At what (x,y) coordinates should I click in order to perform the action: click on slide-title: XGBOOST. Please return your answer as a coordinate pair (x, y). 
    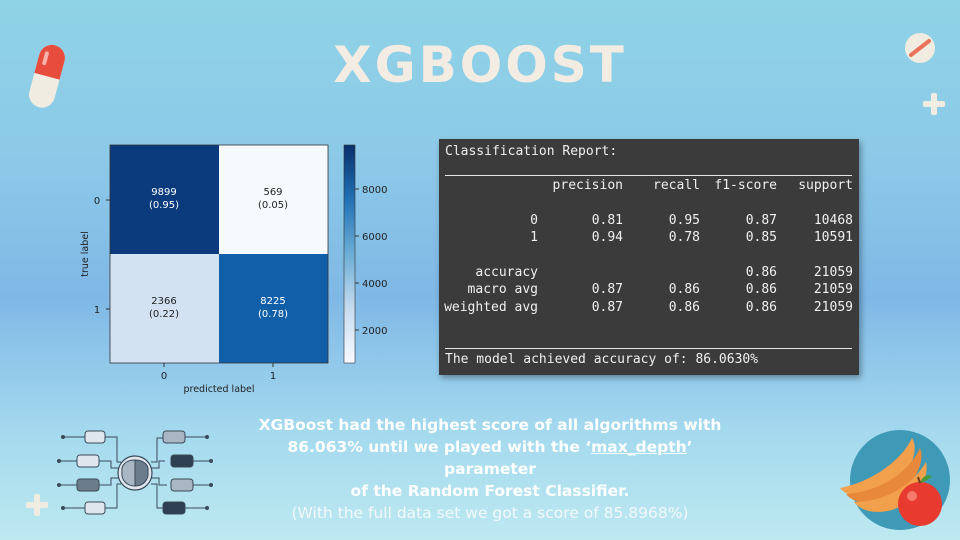
    Looking at the image, I should click on (480, 65).